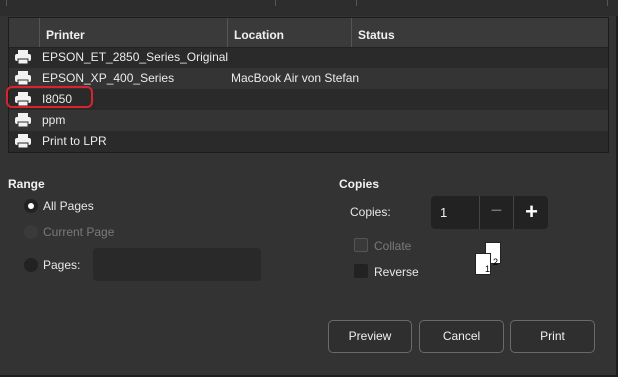 This screenshot has height=377, width=618. What do you see at coordinates (308, 99) in the screenshot?
I see `printer-row-selected: I8050` at bounding box center [308, 99].